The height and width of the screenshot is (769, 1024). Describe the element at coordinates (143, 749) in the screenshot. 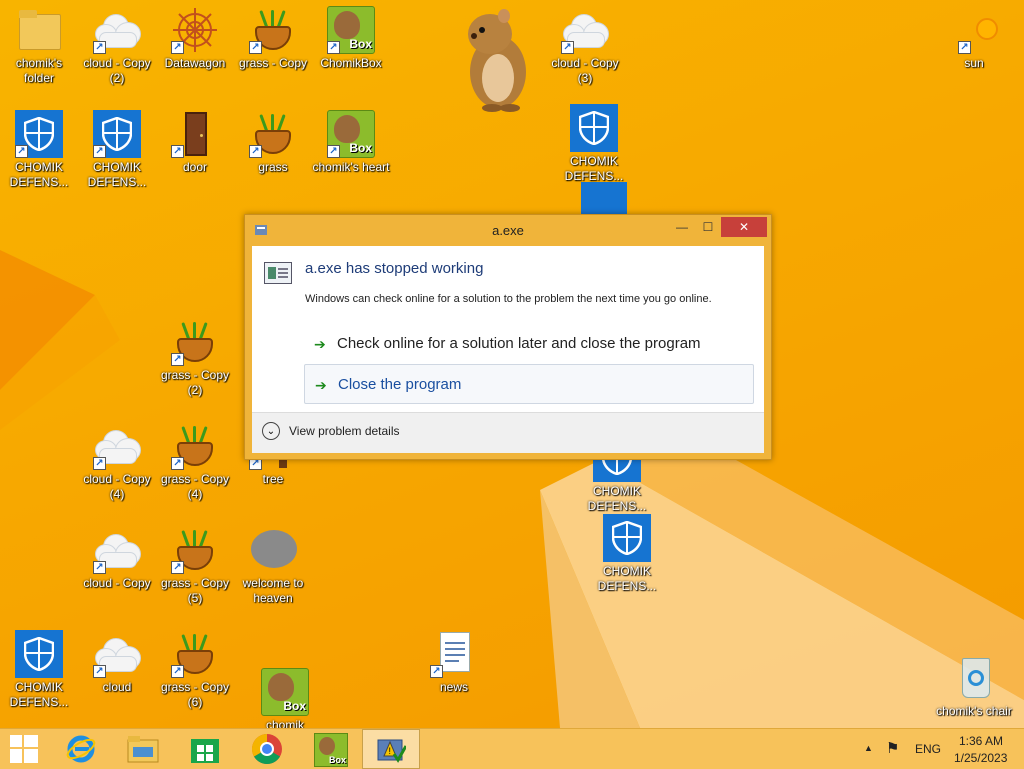

I see `file-explorer-button` at that location.